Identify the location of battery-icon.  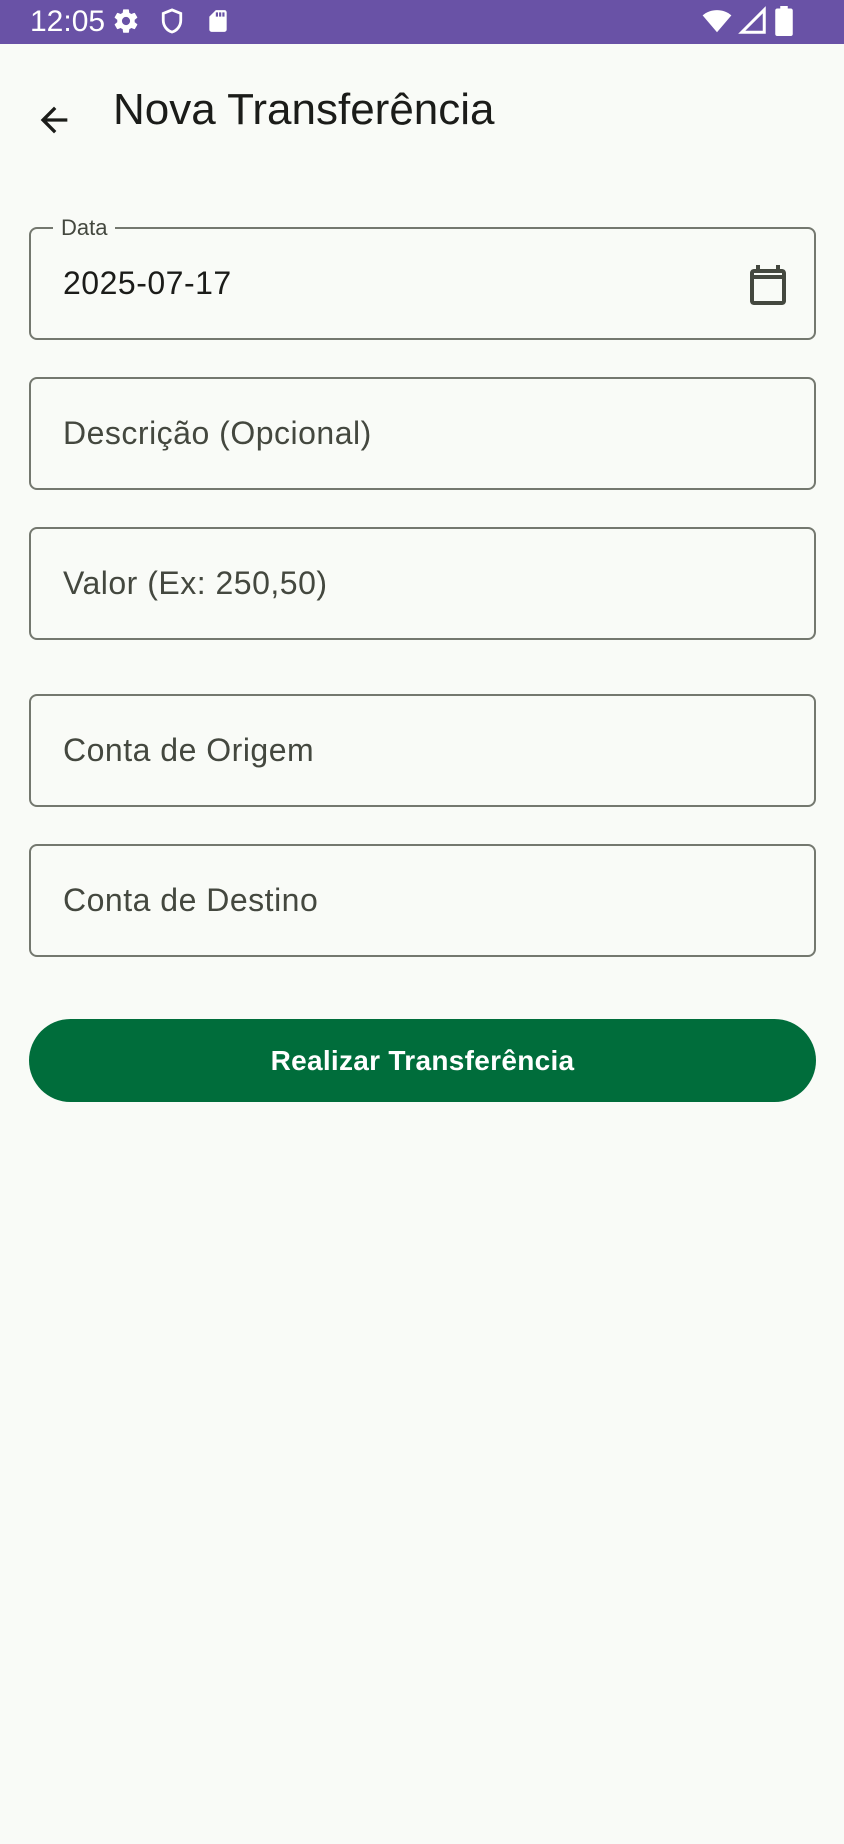
(784, 21).